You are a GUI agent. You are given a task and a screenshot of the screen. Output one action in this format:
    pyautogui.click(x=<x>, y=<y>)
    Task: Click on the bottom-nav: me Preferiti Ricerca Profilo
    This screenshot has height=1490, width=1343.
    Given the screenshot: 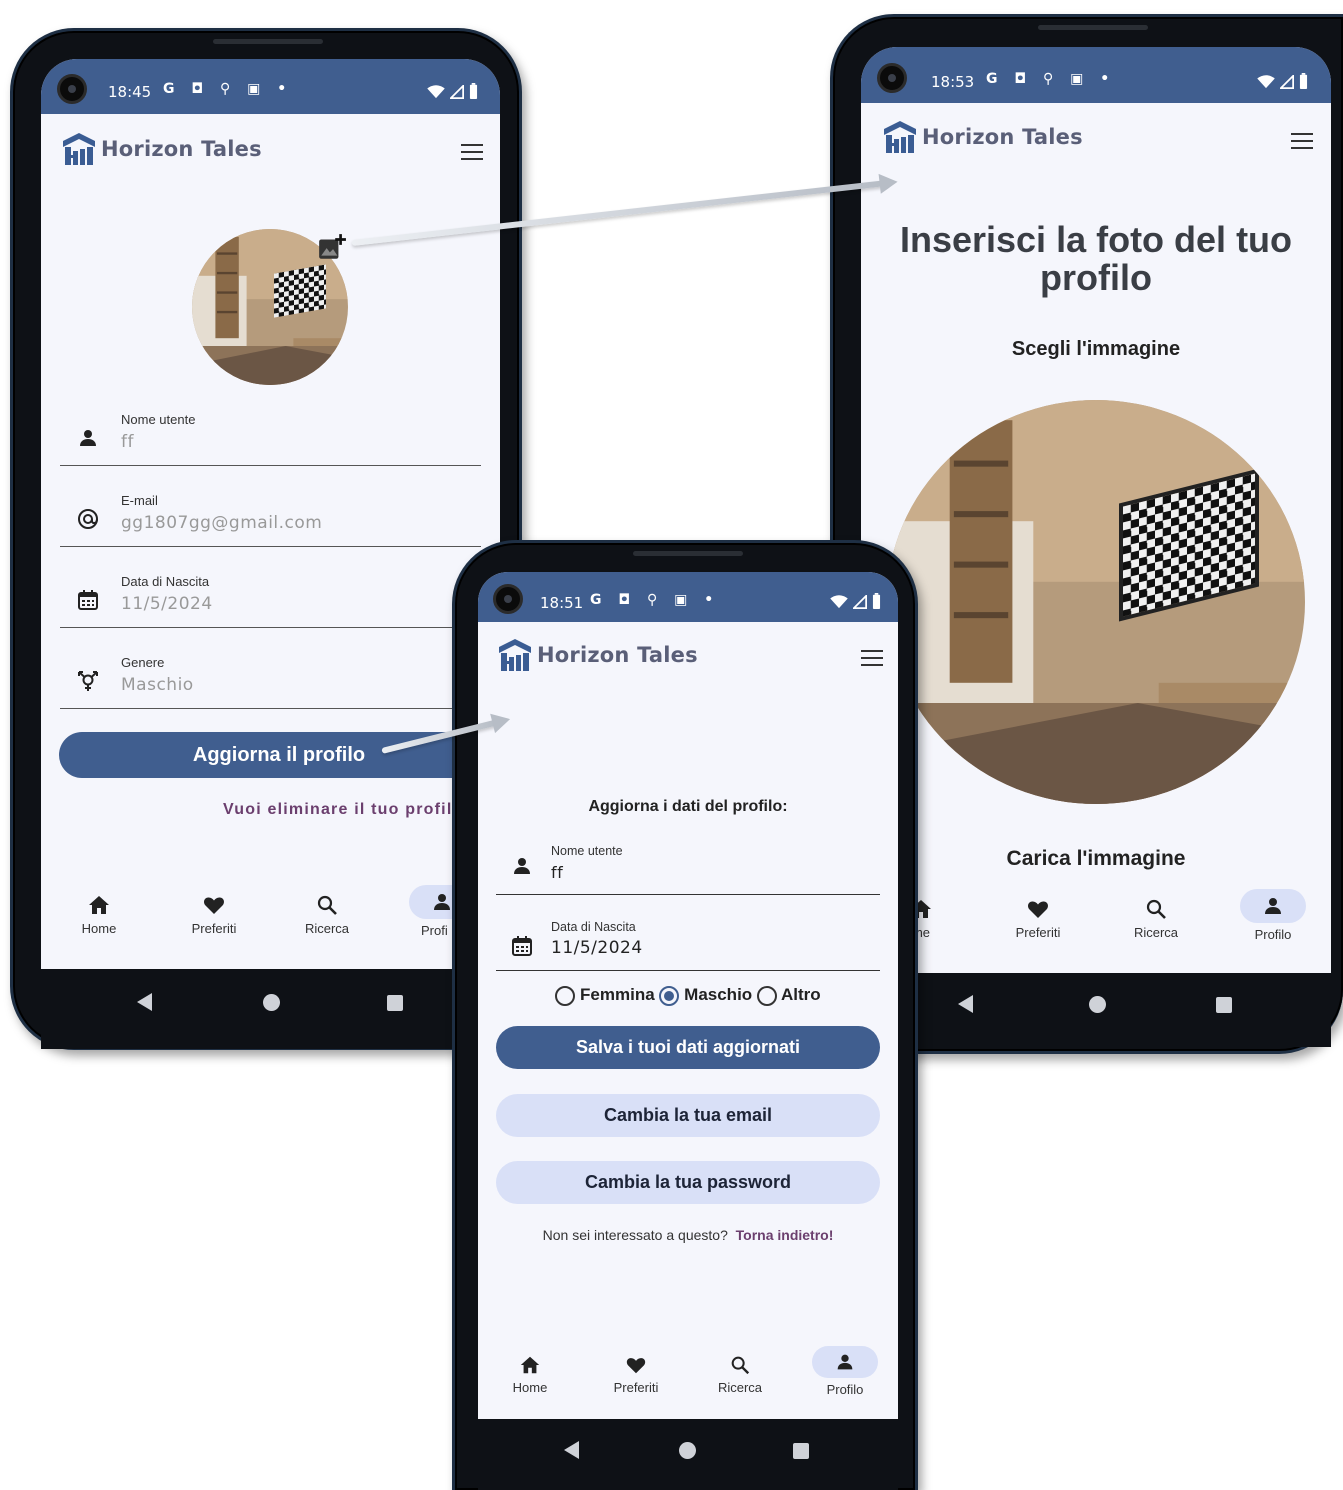 What is the action you would take?
    pyautogui.click(x=1096, y=931)
    